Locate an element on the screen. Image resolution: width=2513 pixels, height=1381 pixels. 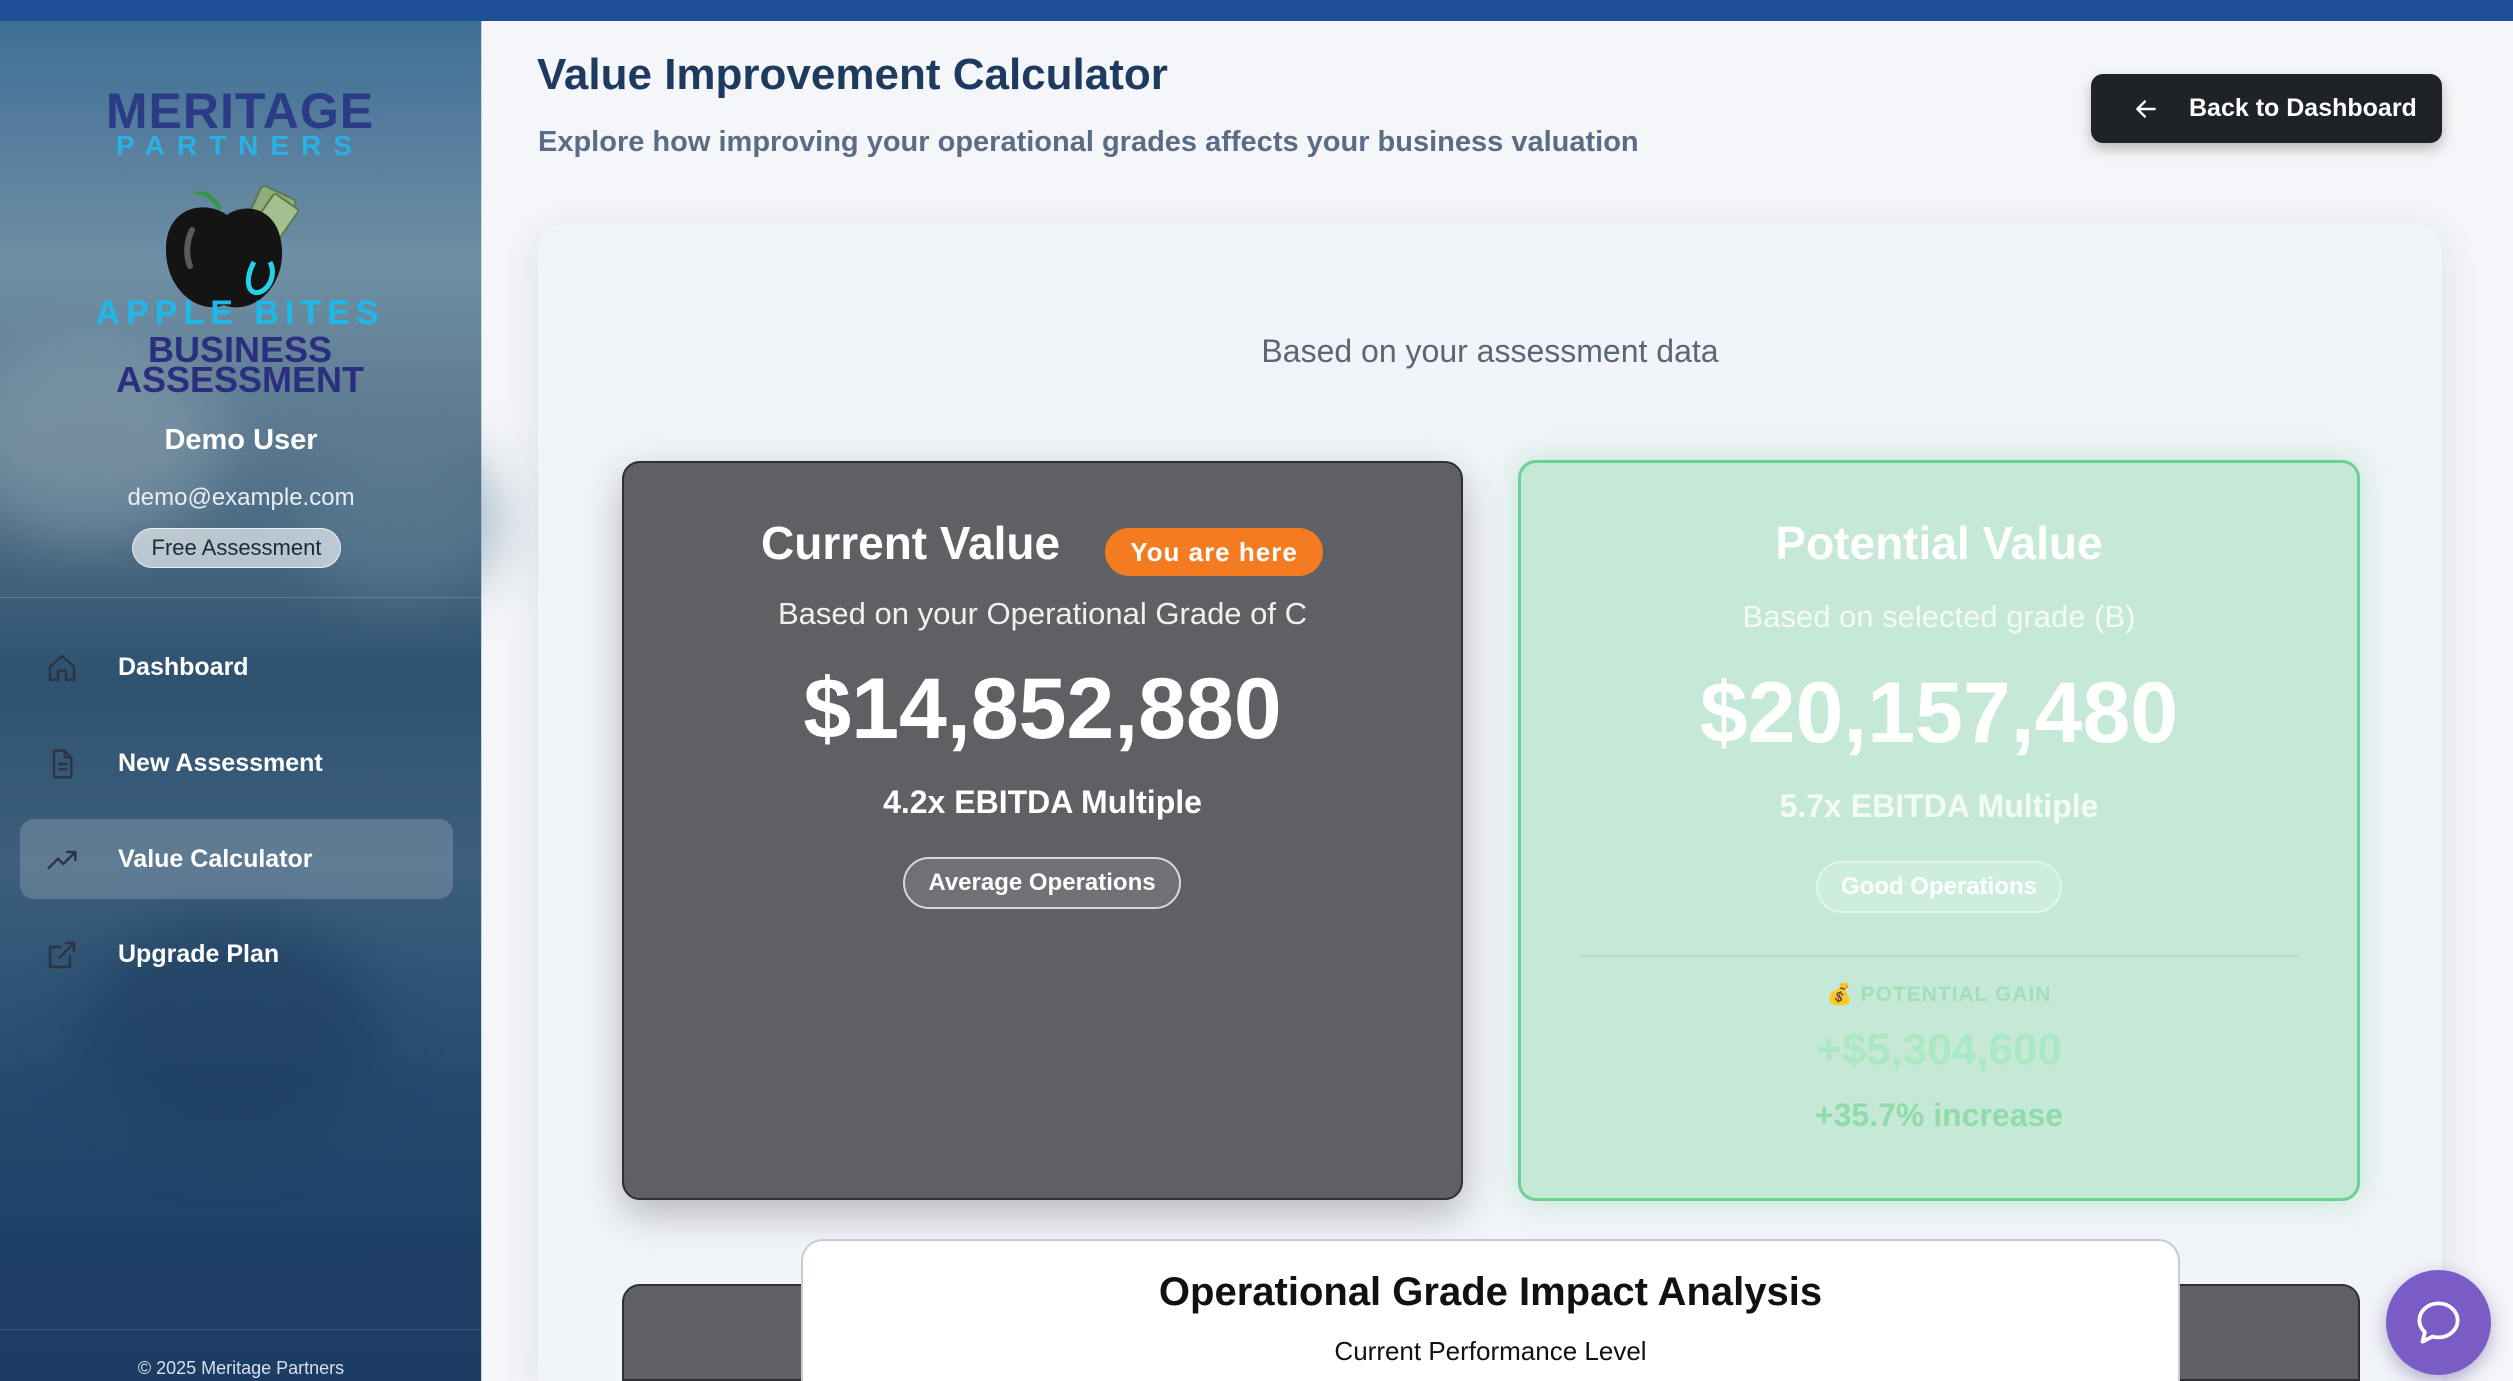
logo-apple-bites-text: APPLE BITES is located at coordinates (240, 313).